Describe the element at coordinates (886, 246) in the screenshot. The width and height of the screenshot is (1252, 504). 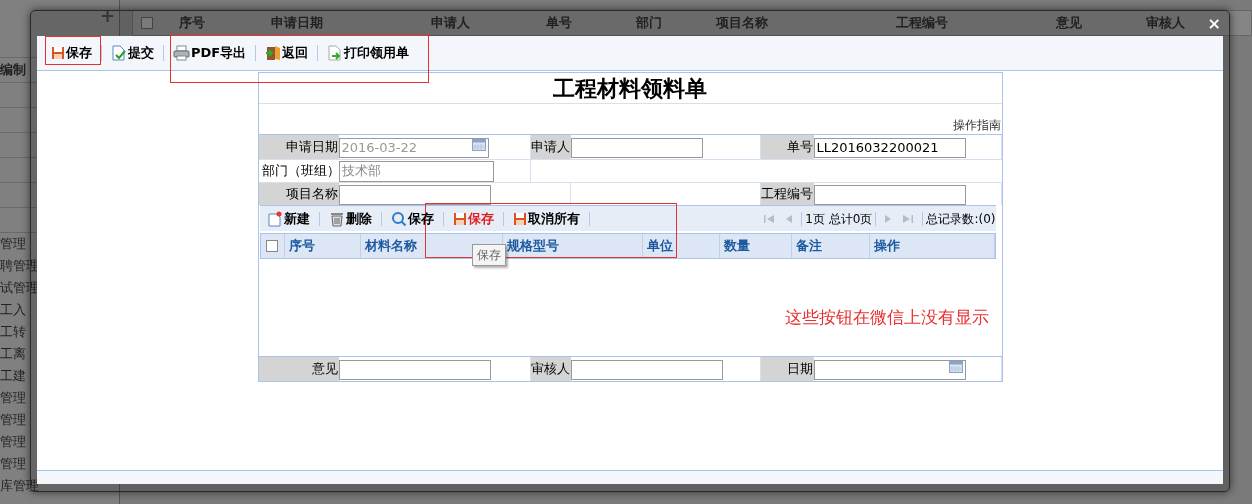
I see `column-header: 操作` at that location.